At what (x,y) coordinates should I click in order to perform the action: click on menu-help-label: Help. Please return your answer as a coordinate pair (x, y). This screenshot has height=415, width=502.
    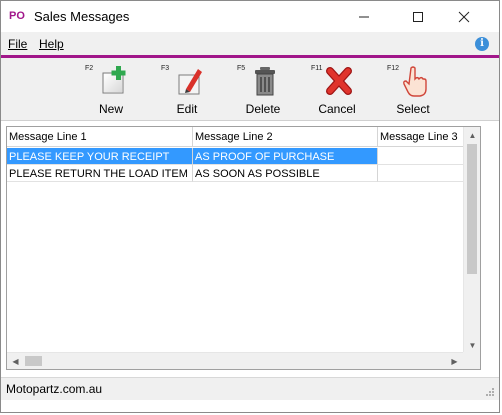
    Looking at the image, I should click on (51, 44).